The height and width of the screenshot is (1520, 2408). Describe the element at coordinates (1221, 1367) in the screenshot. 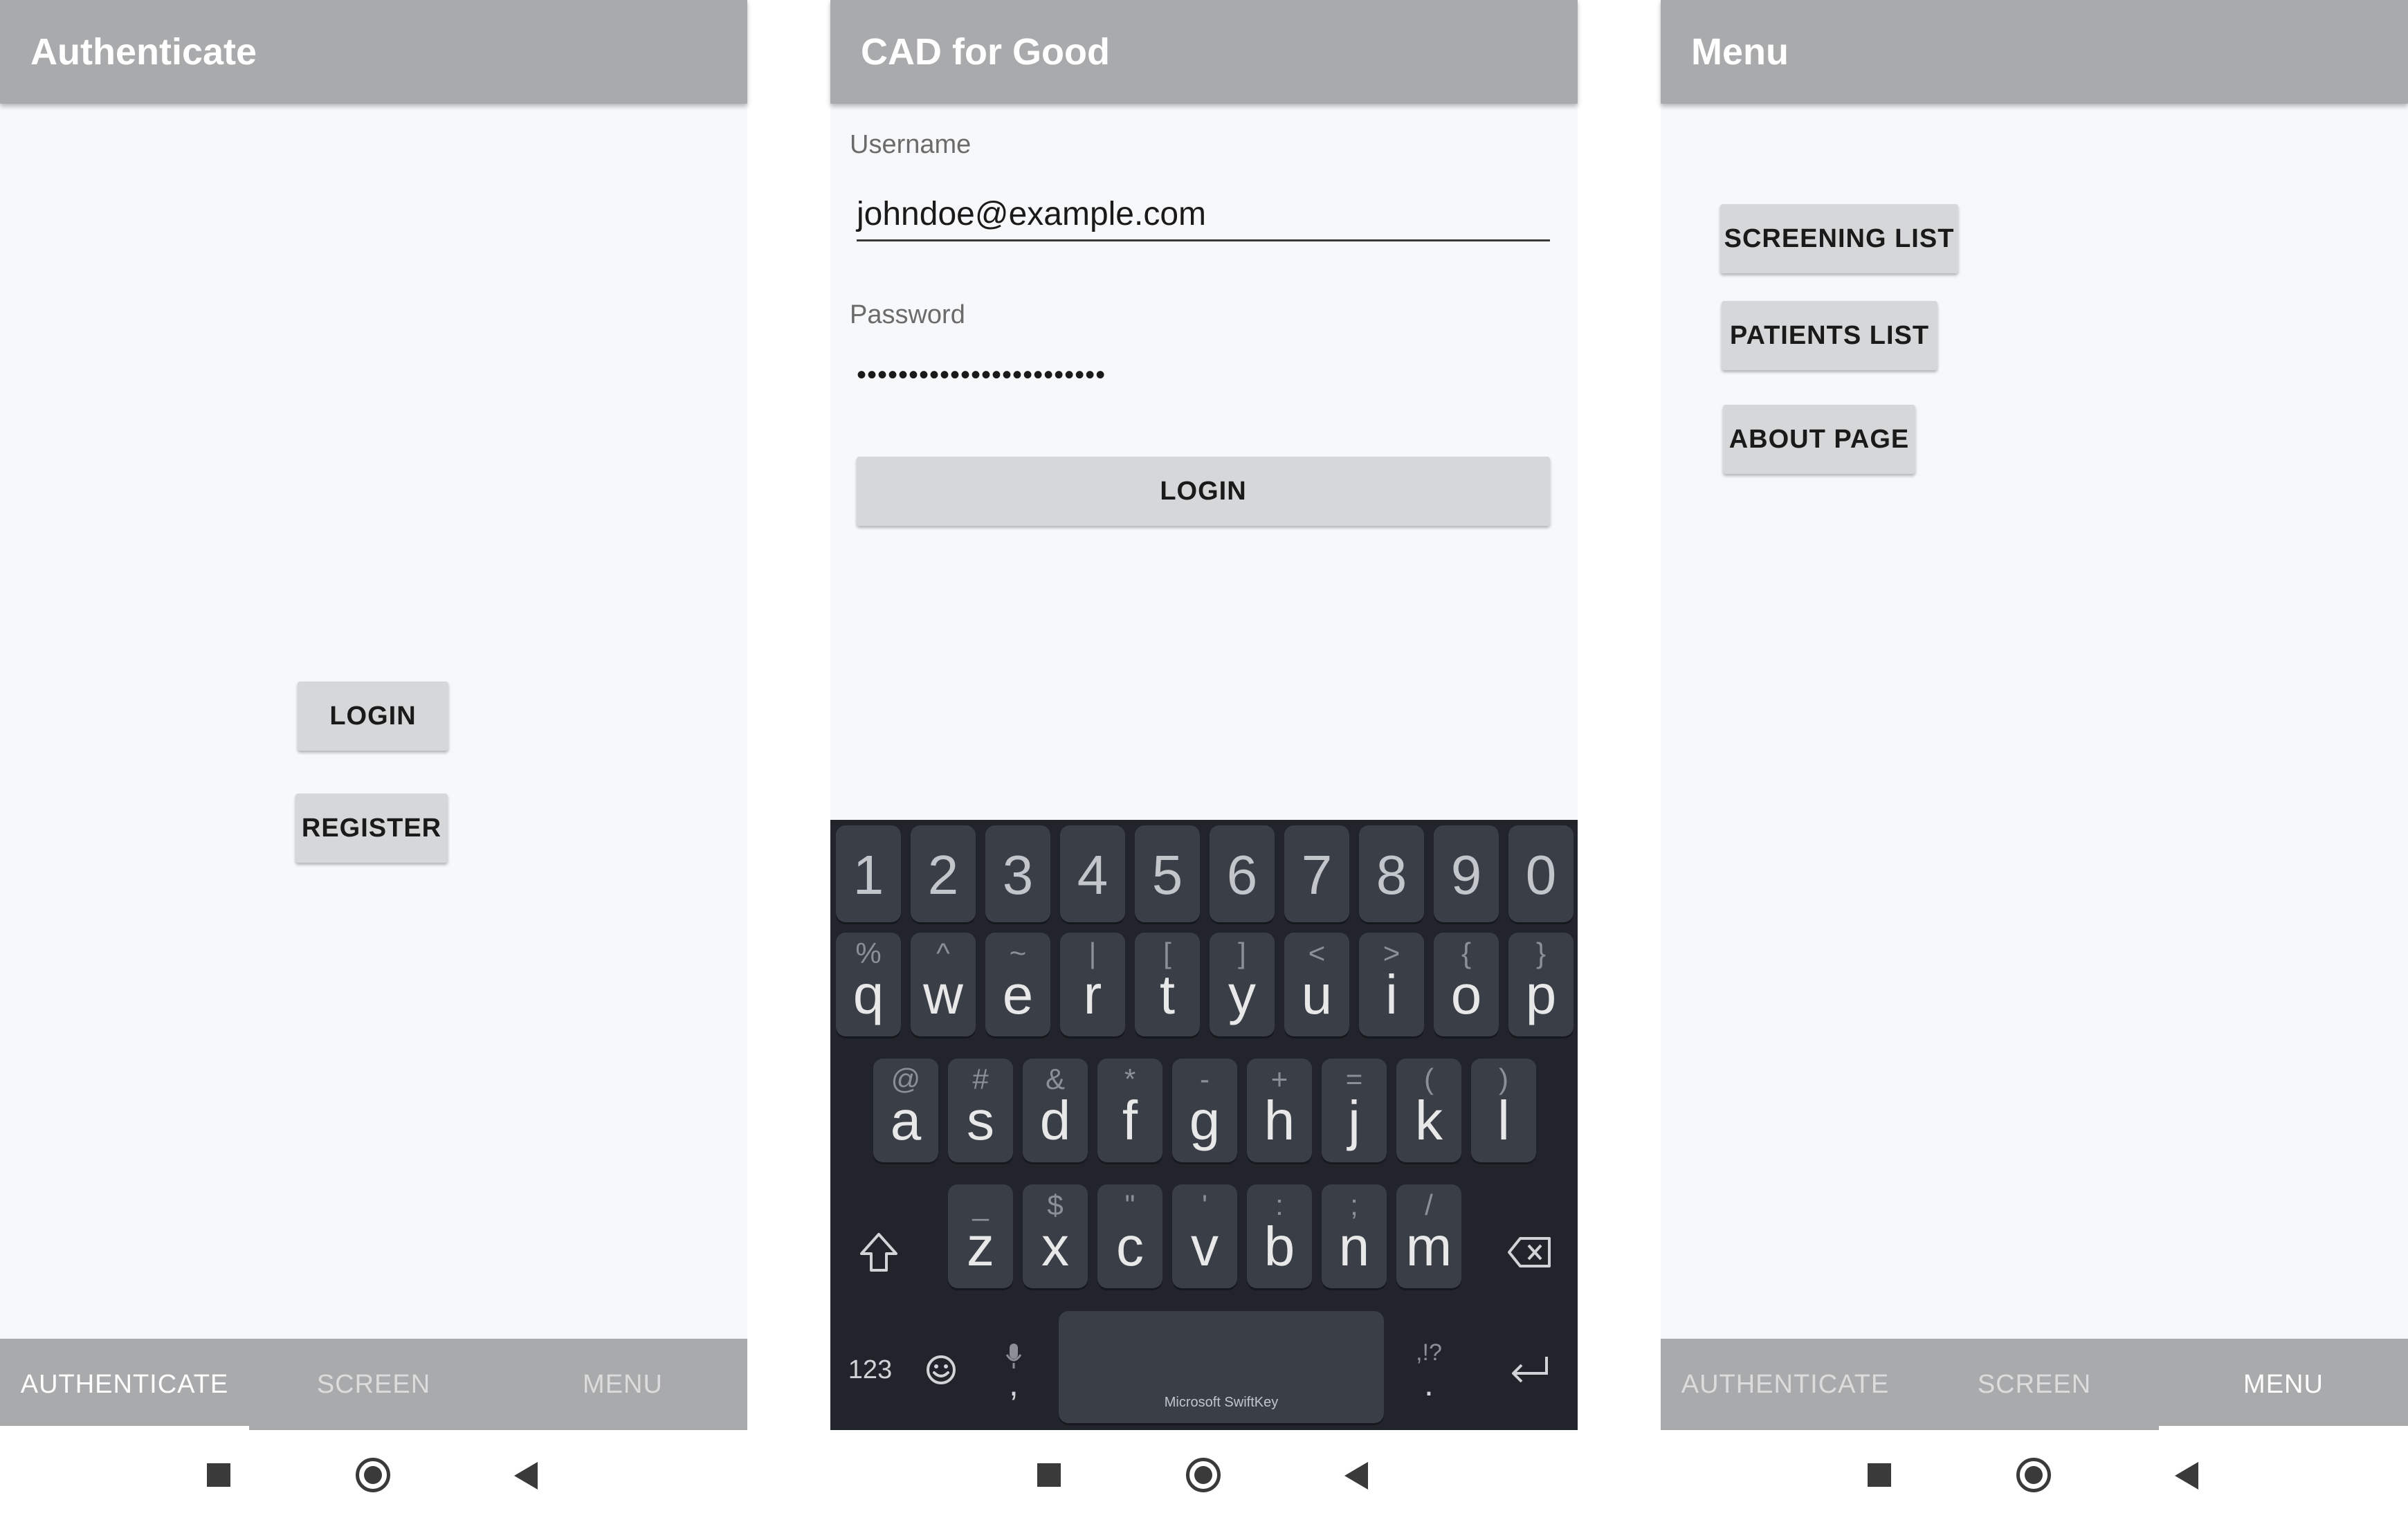

I see `space-bar: Microsoft SwiftKey` at that location.